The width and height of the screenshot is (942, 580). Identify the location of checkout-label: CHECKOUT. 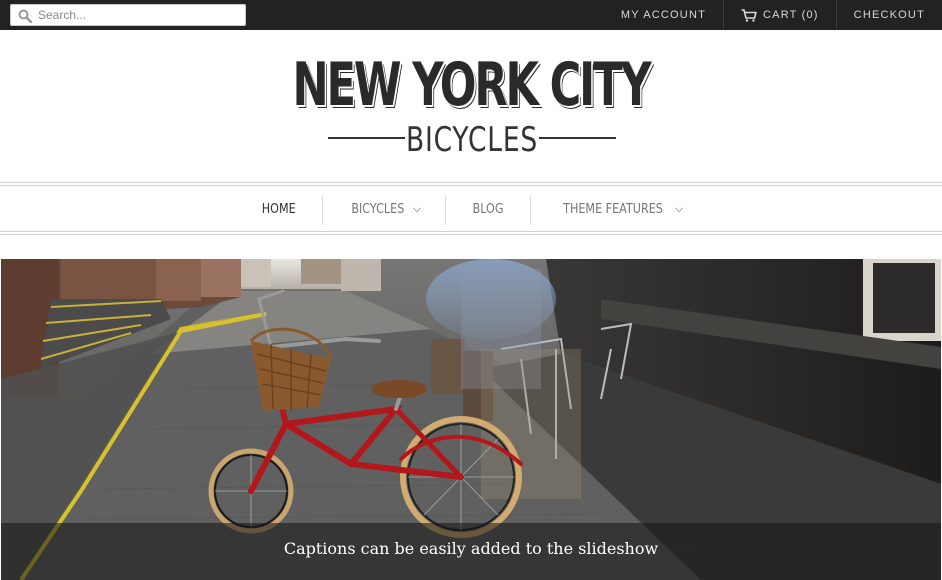
(889, 15).